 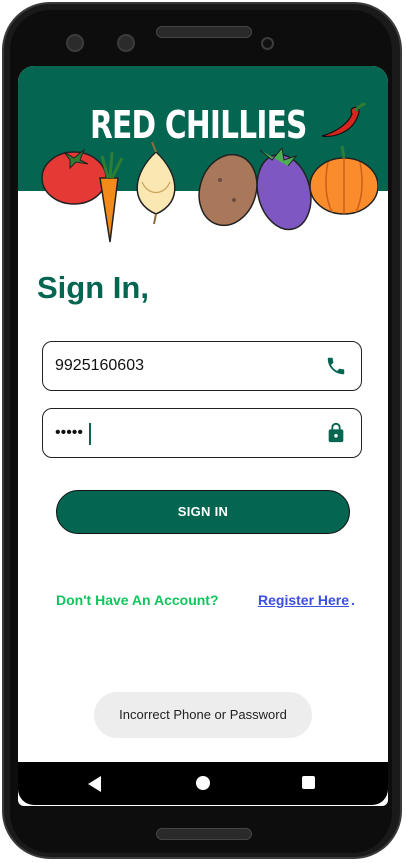 What do you see at coordinates (336, 366) in the screenshot?
I see `phone-icon` at bounding box center [336, 366].